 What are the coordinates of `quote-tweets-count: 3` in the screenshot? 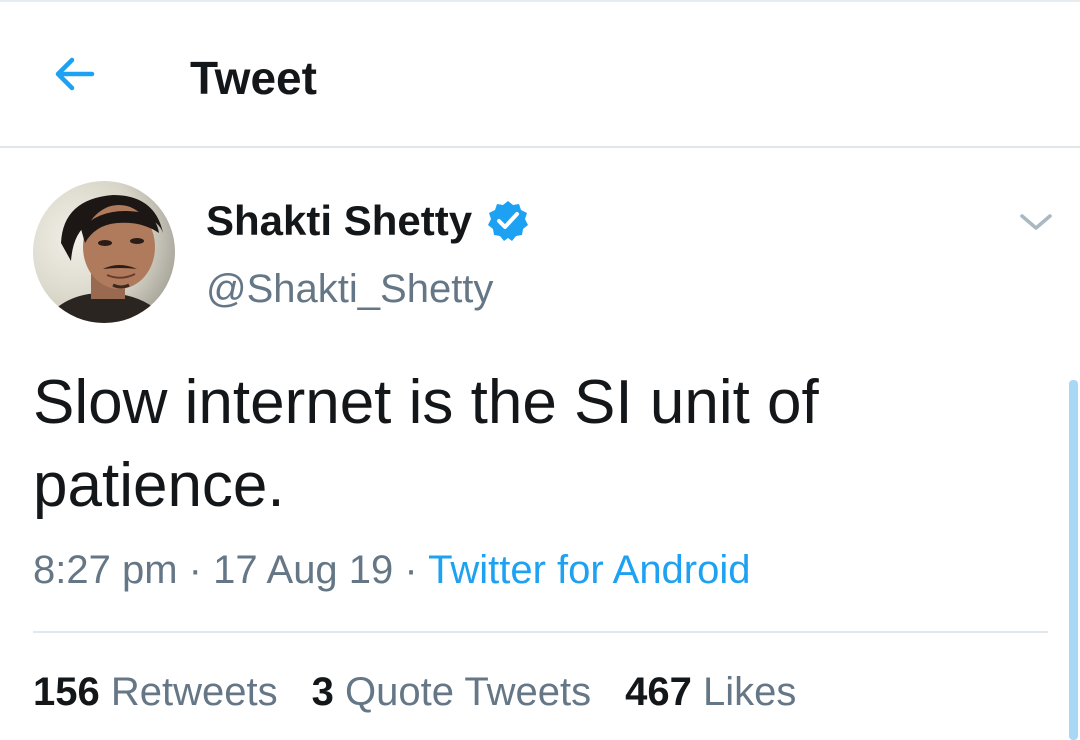 It's located at (322, 692).